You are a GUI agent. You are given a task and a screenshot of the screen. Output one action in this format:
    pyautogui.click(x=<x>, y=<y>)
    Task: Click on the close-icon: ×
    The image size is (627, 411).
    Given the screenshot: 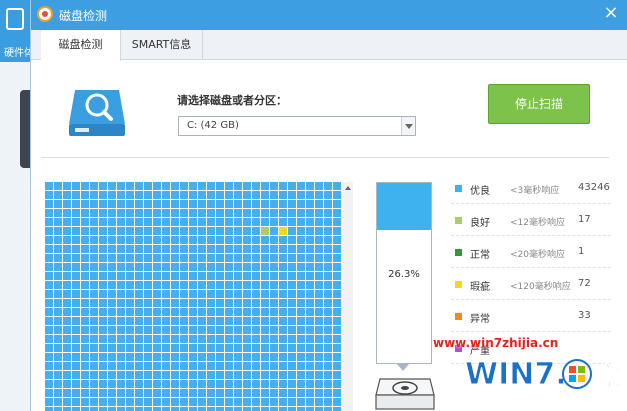 What is the action you would take?
    pyautogui.click(x=611, y=13)
    